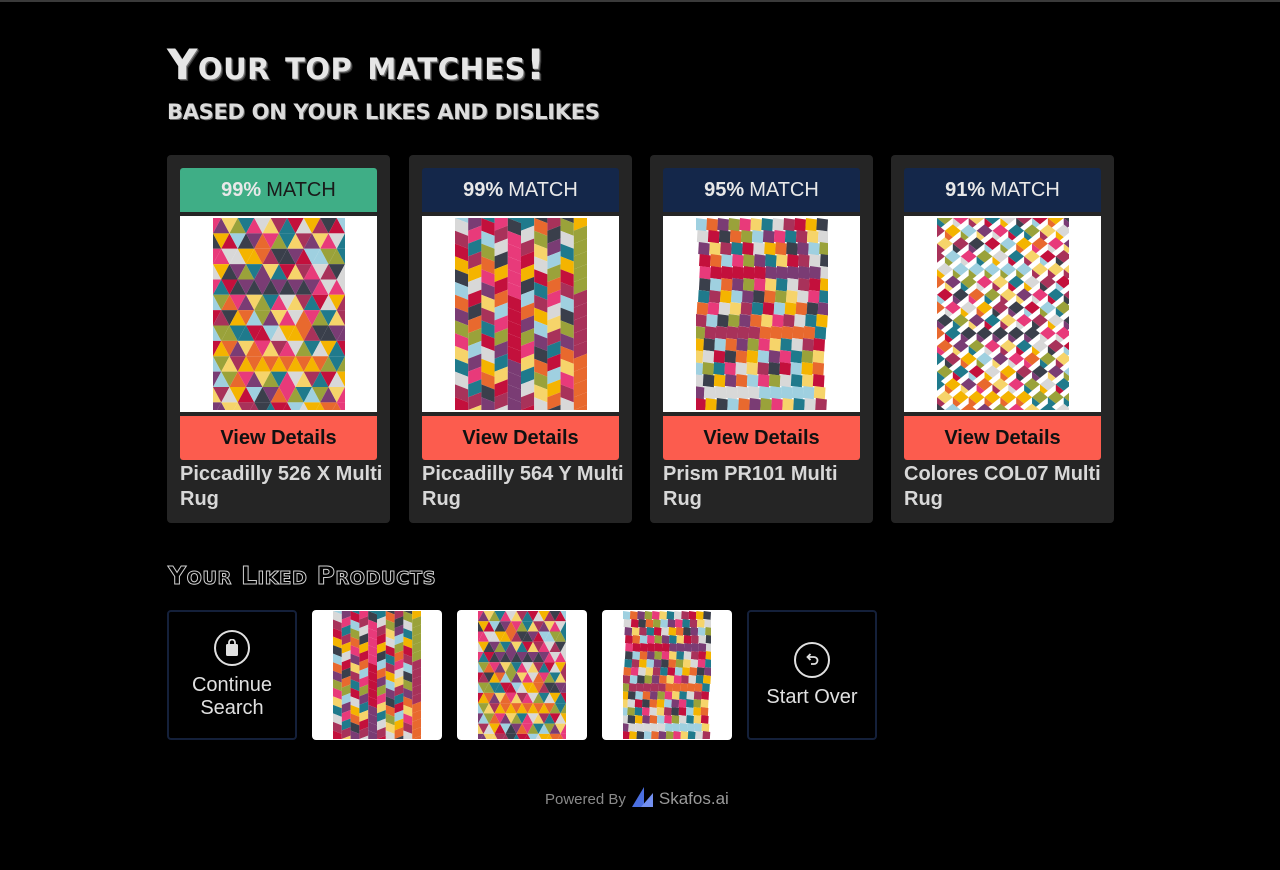  What do you see at coordinates (724, 189) in the screenshot?
I see `match-percent: 95%` at bounding box center [724, 189].